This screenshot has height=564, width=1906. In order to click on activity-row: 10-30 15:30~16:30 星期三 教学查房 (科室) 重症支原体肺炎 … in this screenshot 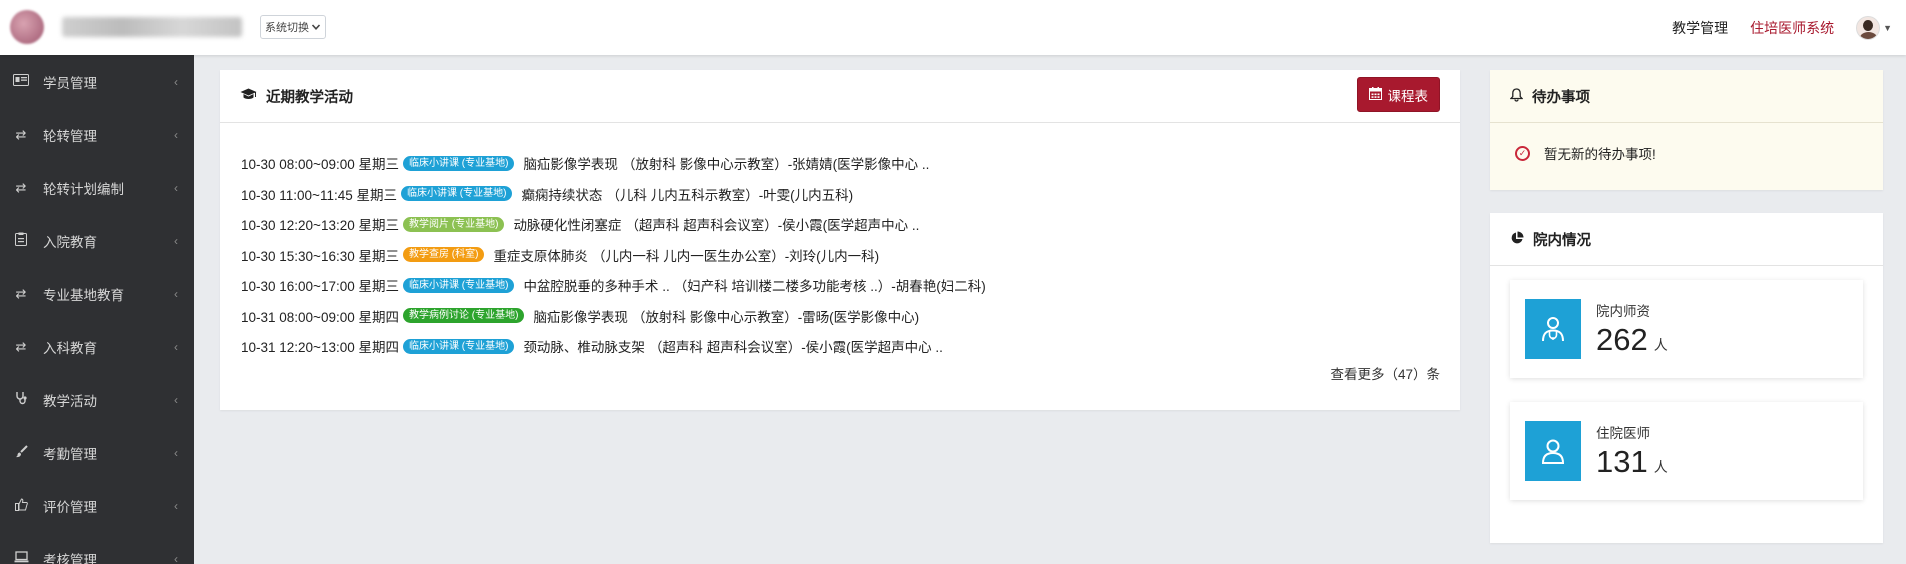, I will do `click(840, 255)`.